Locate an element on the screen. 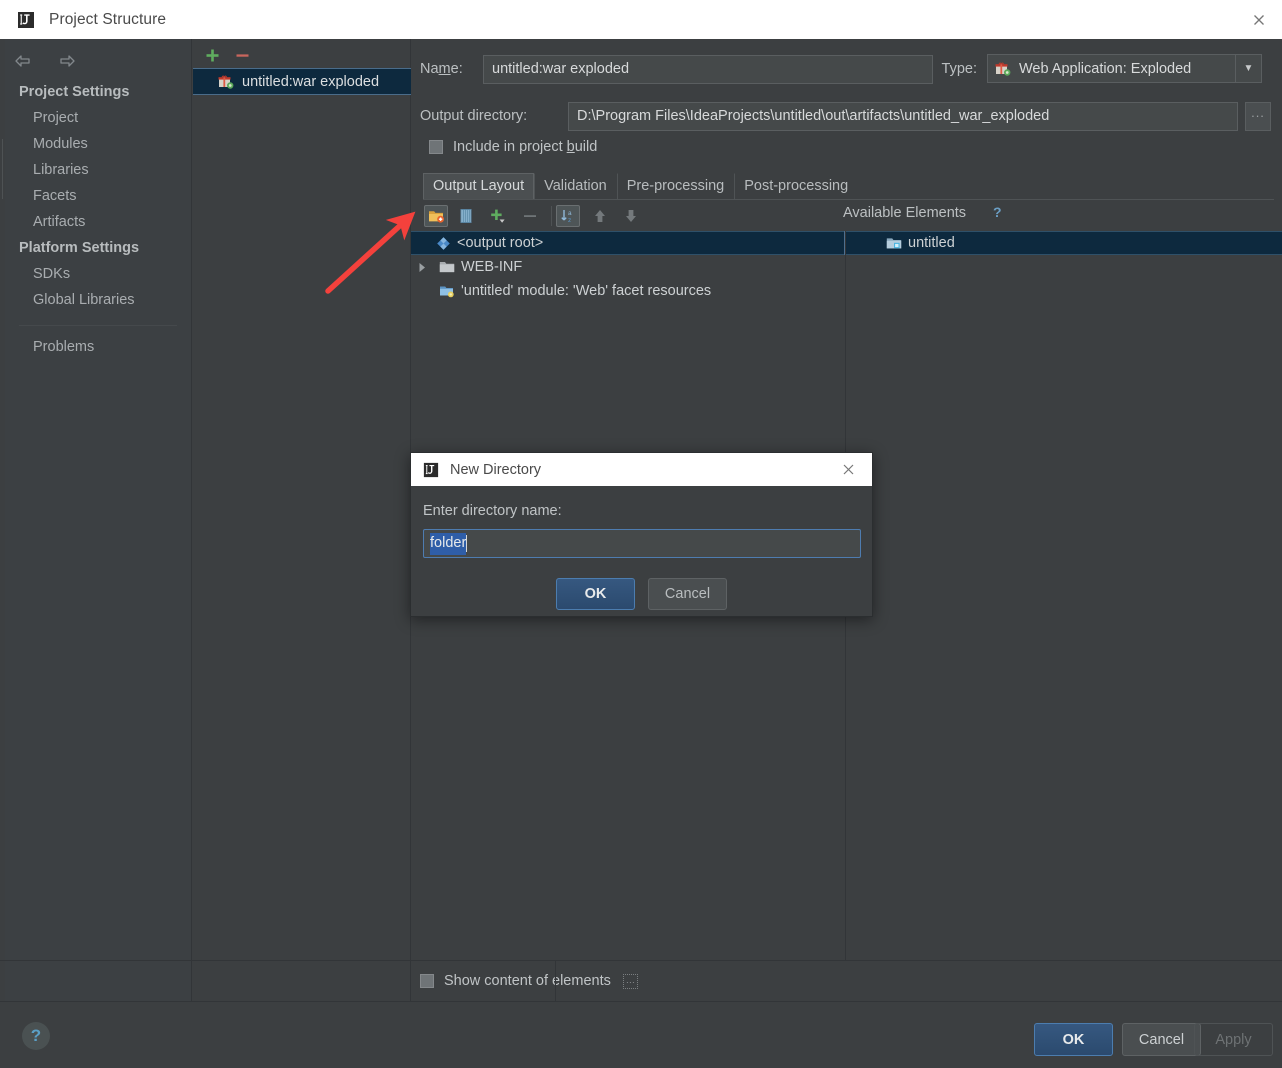 The image size is (1282, 1068). sidebar-item-libraries: Libraries is located at coordinates (98, 170).